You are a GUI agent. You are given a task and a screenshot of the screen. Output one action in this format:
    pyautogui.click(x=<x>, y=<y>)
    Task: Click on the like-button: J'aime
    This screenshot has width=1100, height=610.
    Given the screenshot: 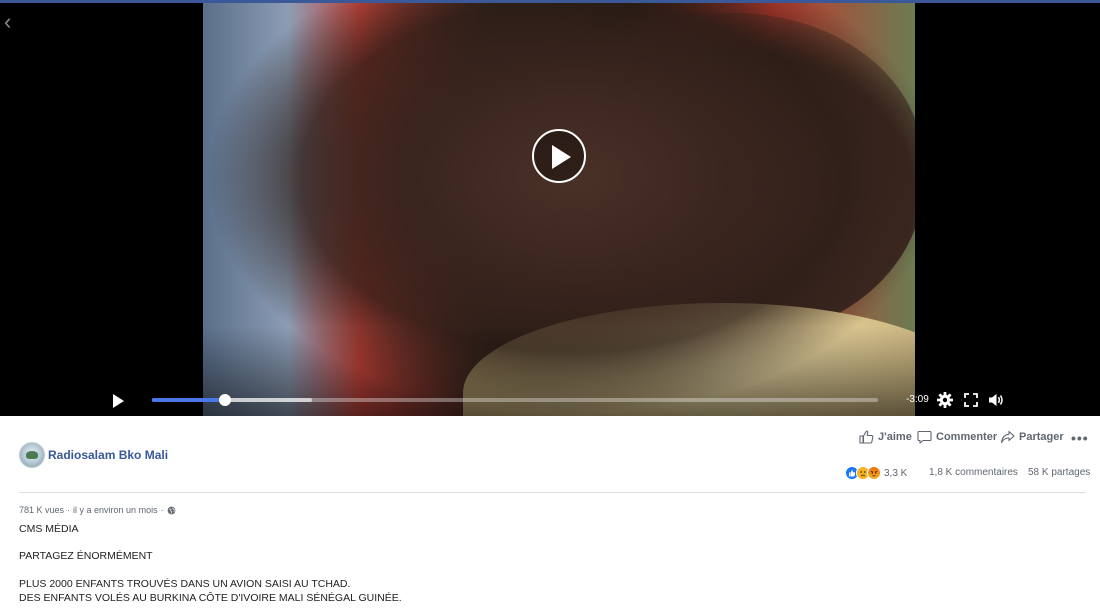 What is the action you would take?
    pyautogui.click(x=885, y=437)
    